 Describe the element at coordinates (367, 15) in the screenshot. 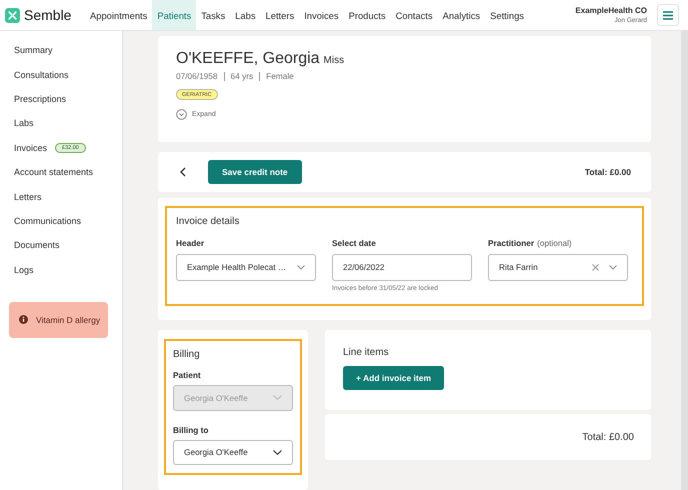

I see `nav-tab: Products` at that location.